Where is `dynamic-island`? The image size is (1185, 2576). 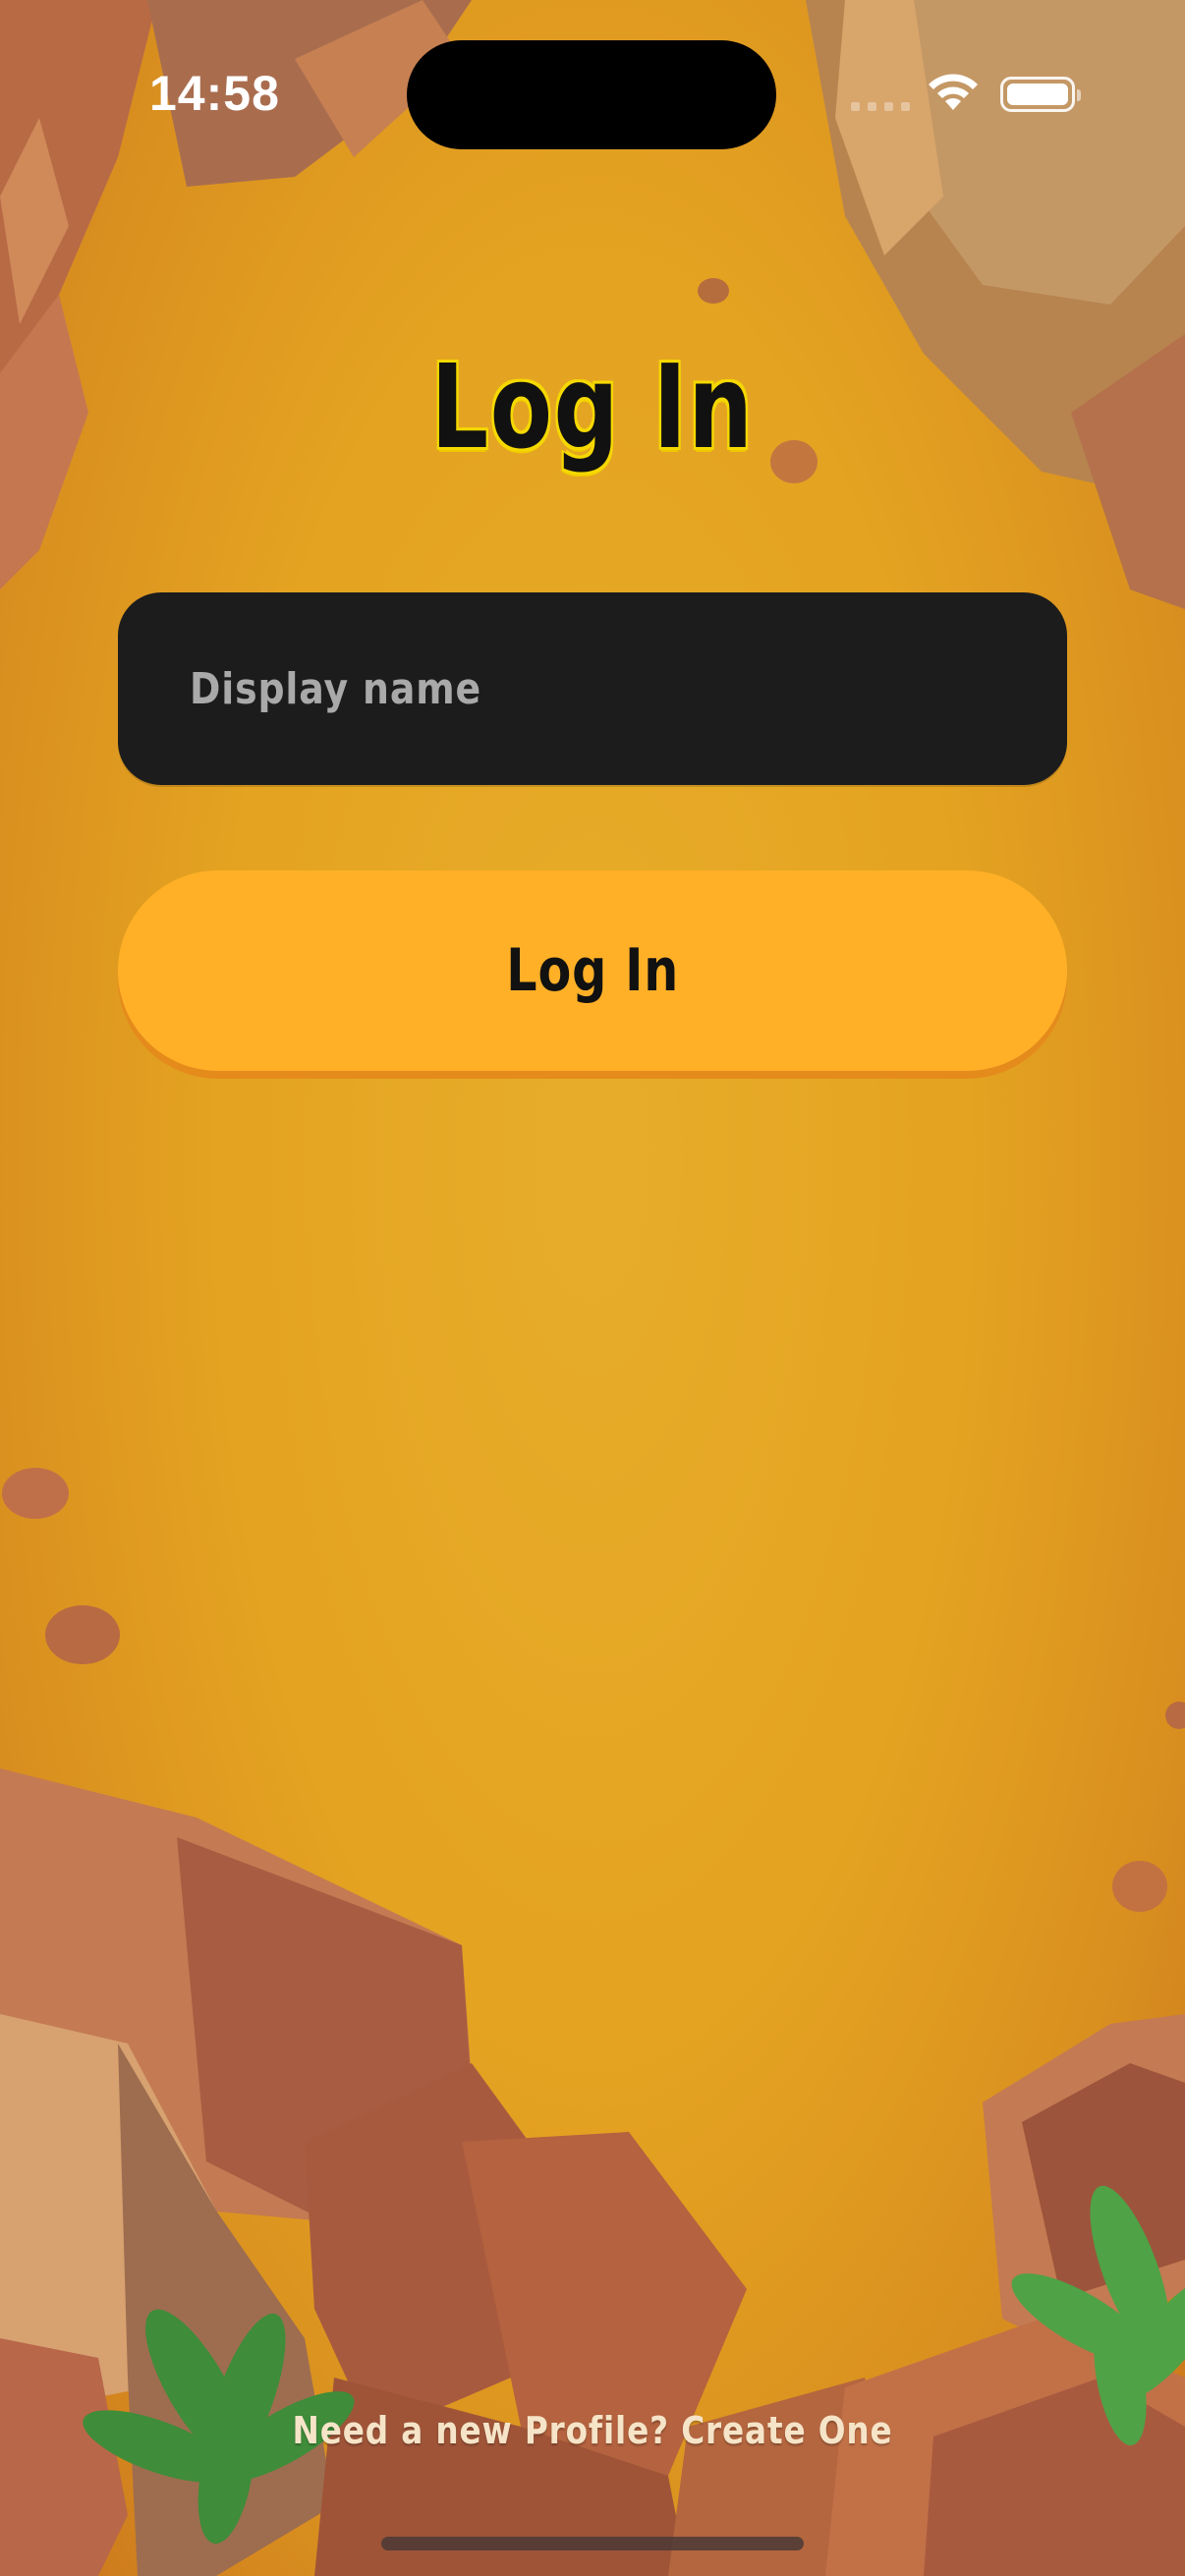
dynamic-island is located at coordinates (592, 94).